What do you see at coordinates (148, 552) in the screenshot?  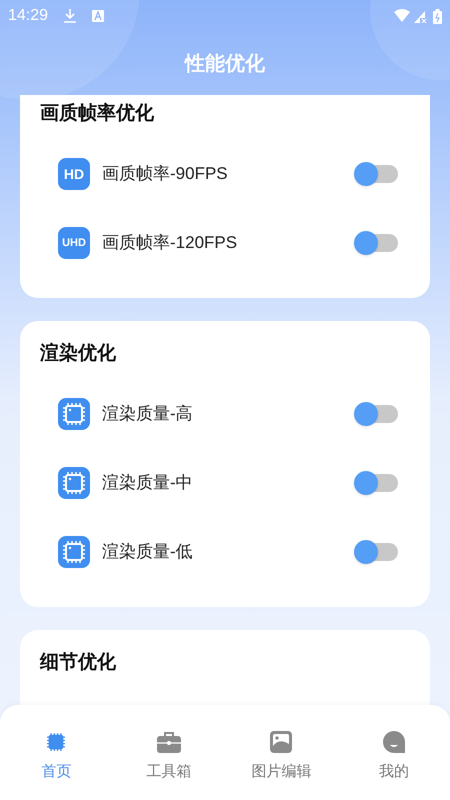 I see `option-label: 渲染质量-低` at bounding box center [148, 552].